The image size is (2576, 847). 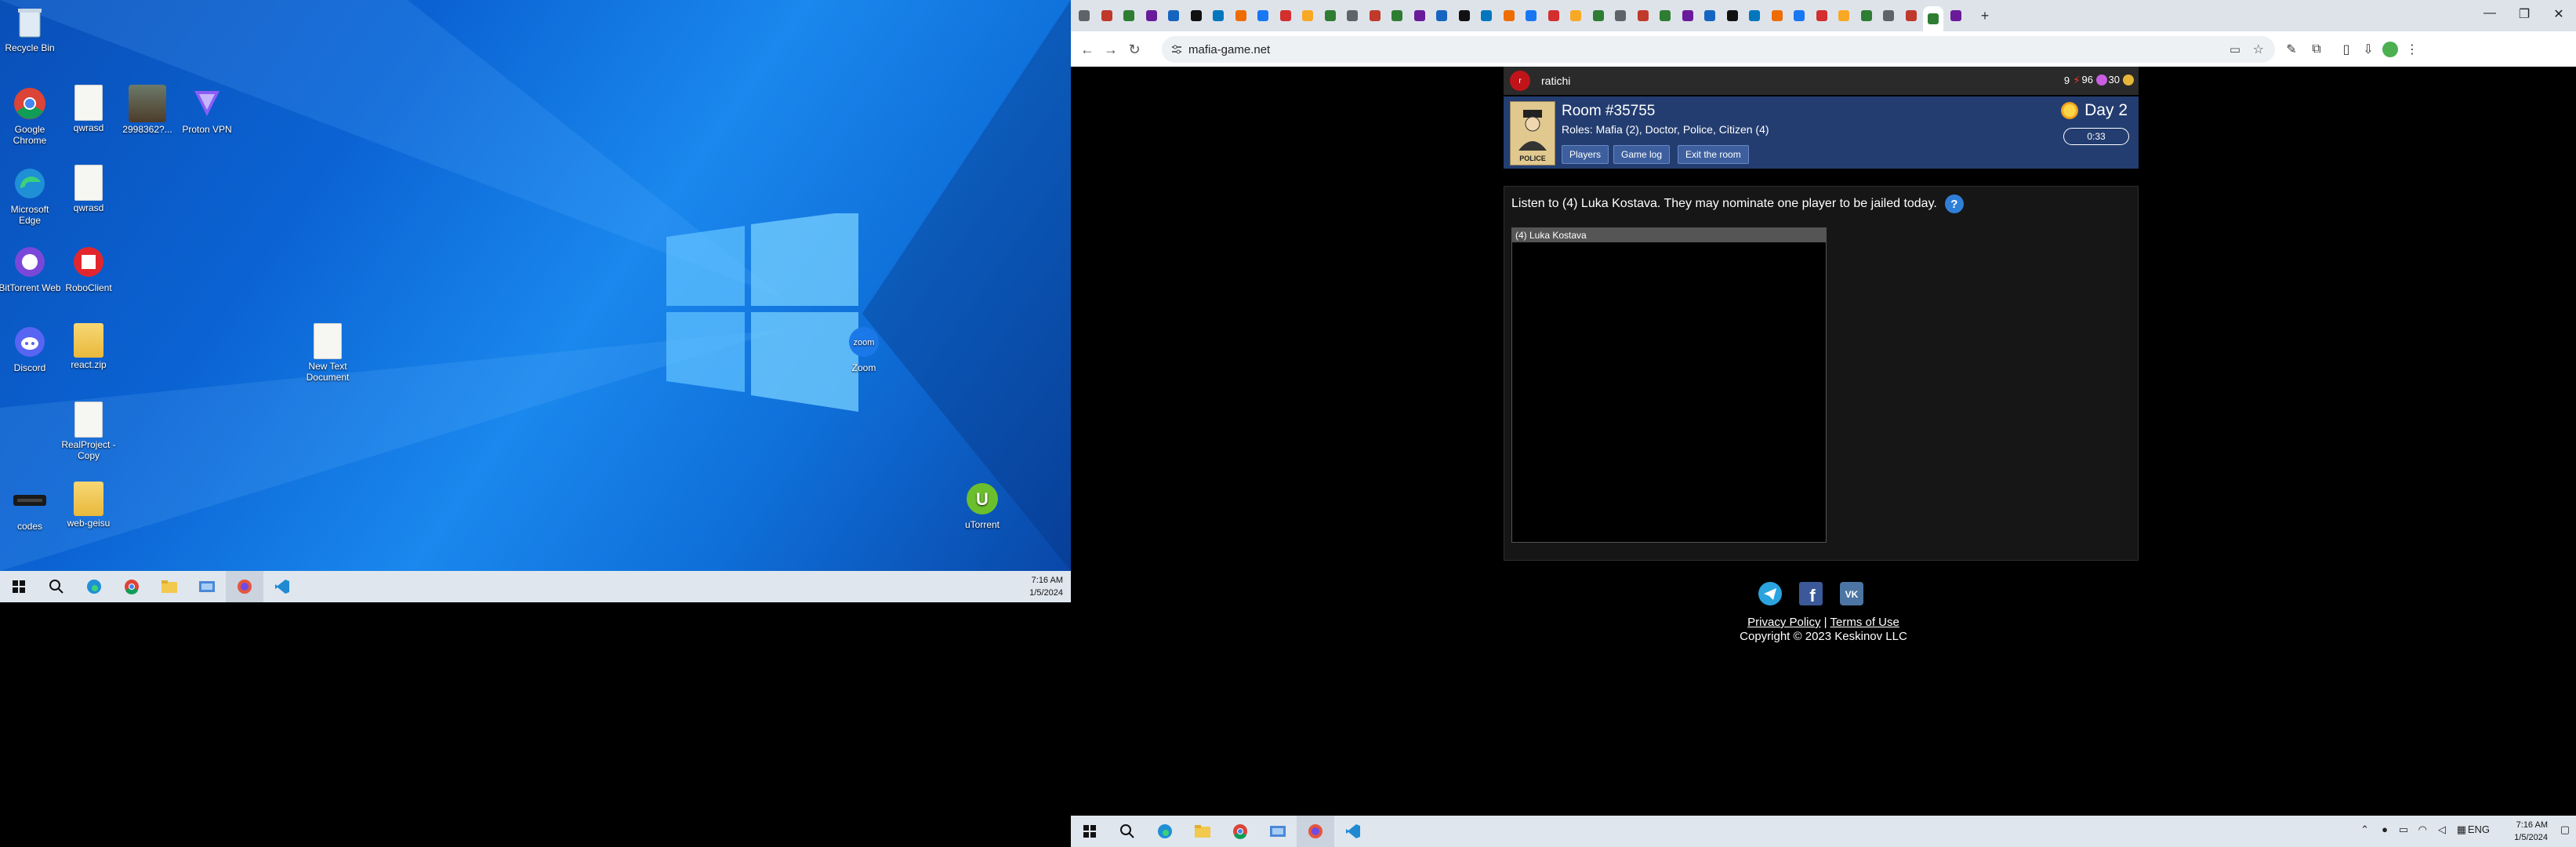 What do you see at coordinates (2461, 829) in the screenshot?
I see `tray-keyboard-icon: ▦` at bounding box center [2461, 829].